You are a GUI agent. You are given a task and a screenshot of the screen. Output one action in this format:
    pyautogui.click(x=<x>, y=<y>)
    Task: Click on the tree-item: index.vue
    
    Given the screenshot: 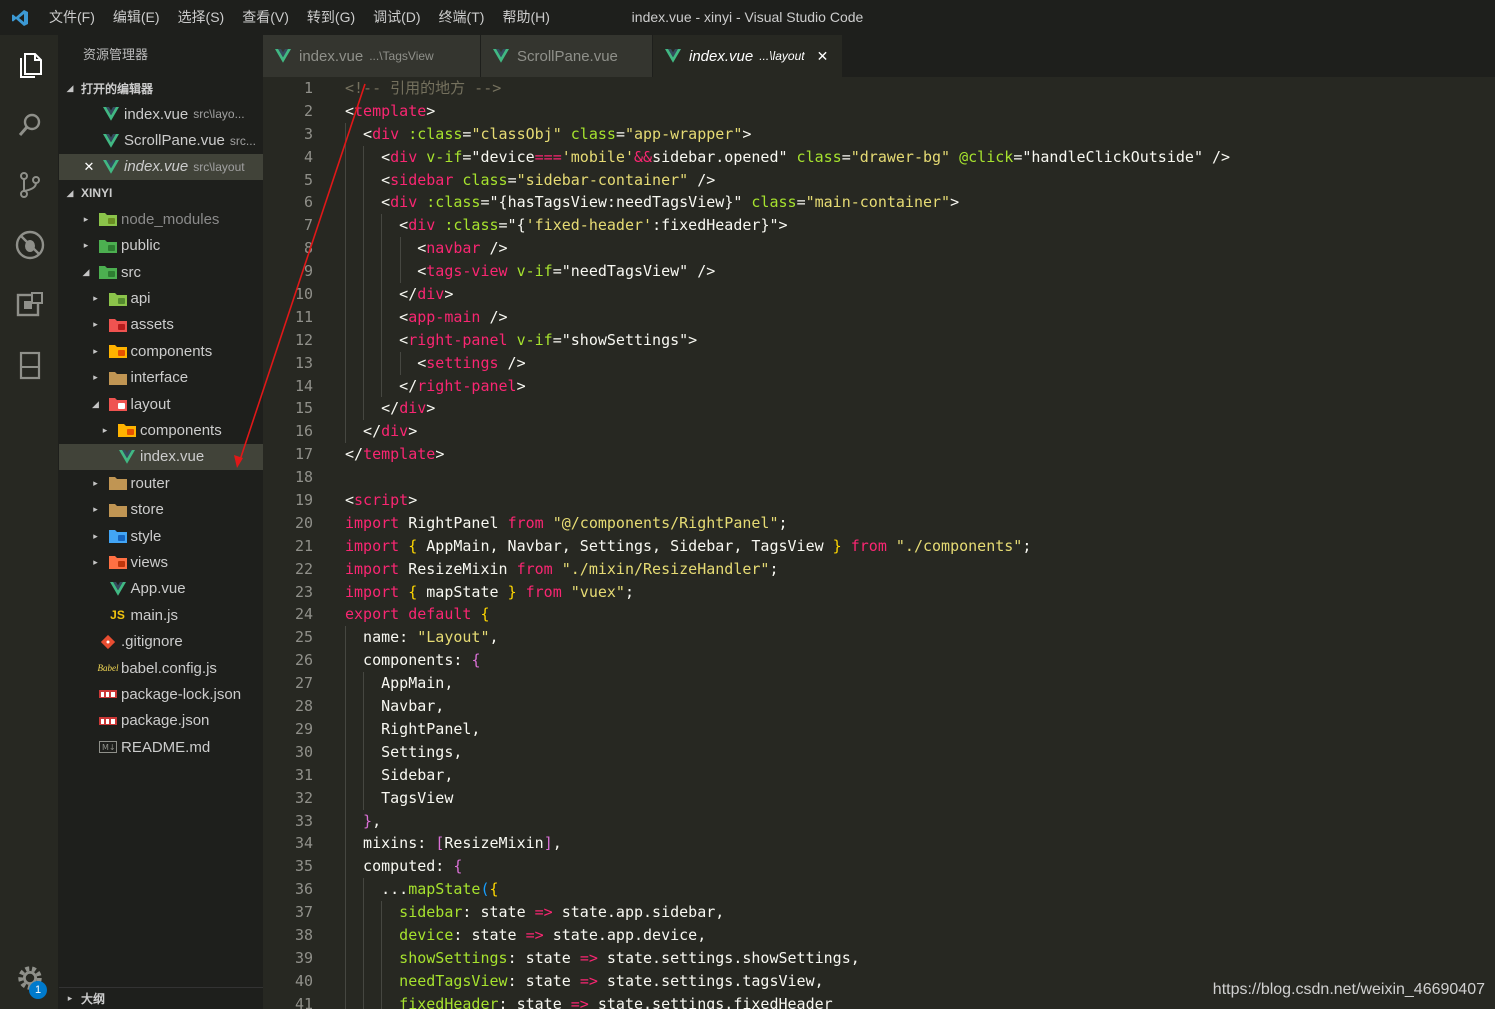 What is the action you would take?
    pyautogui.click(x=161, y=457)
    